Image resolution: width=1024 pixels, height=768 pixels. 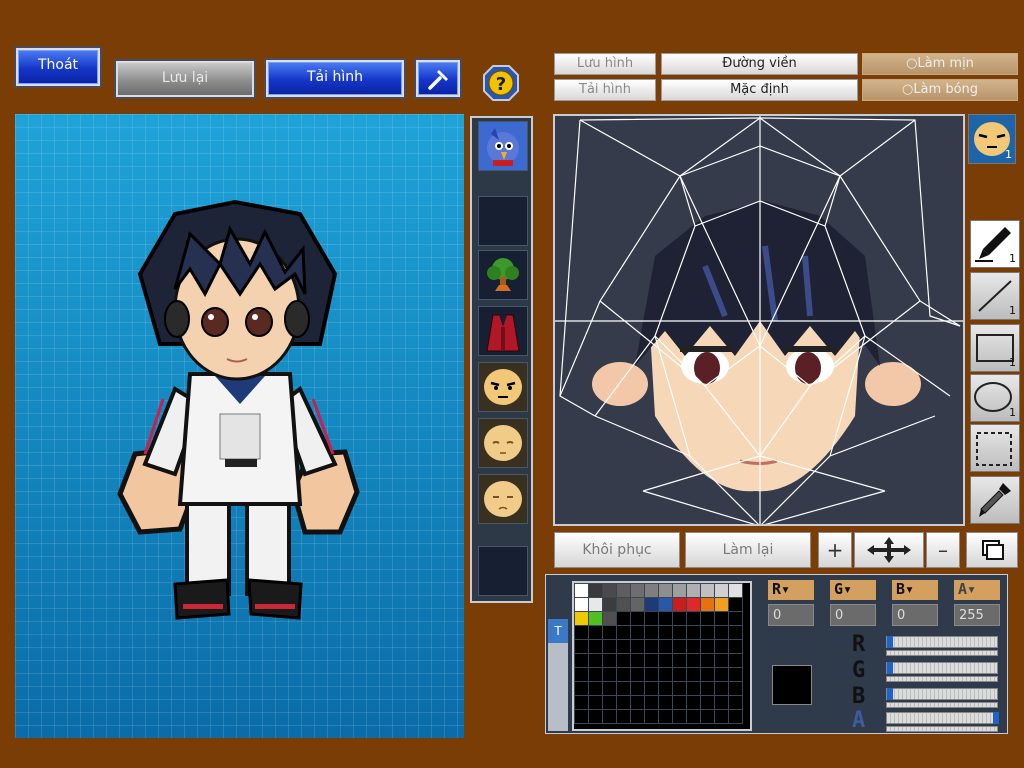 I want to click on load-image-button: Tải hình, so click(x=605, y=90).